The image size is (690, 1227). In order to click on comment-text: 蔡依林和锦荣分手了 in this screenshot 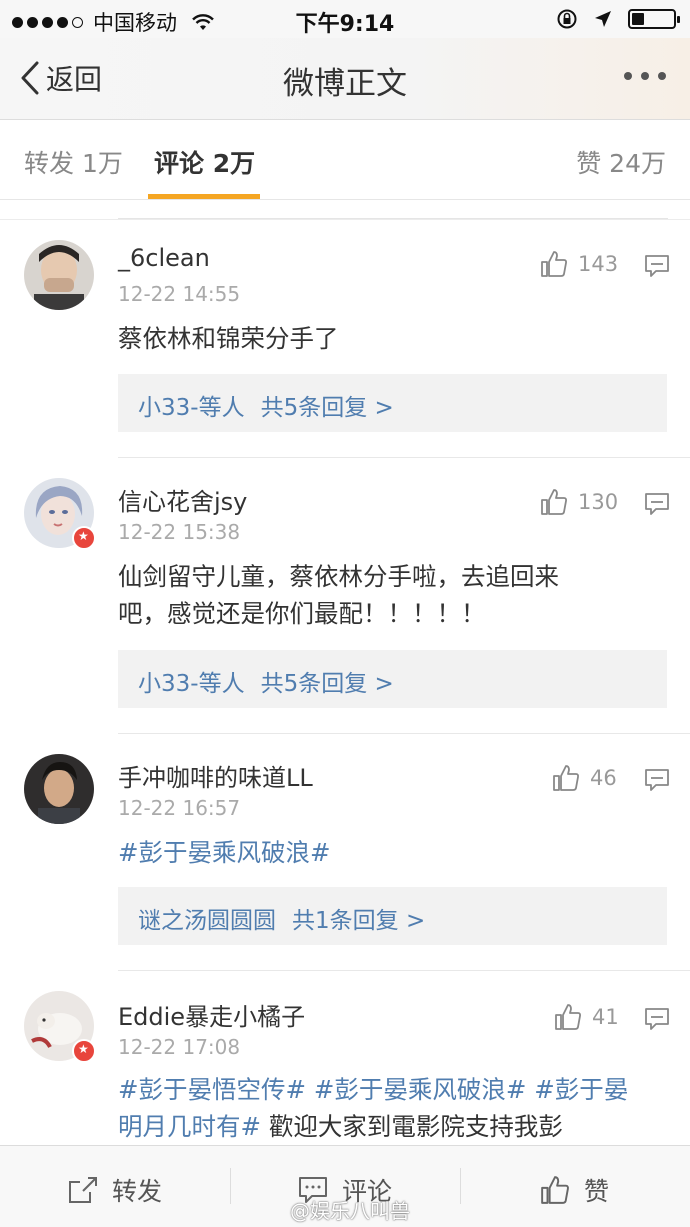, I will do `click(228, 338)`.